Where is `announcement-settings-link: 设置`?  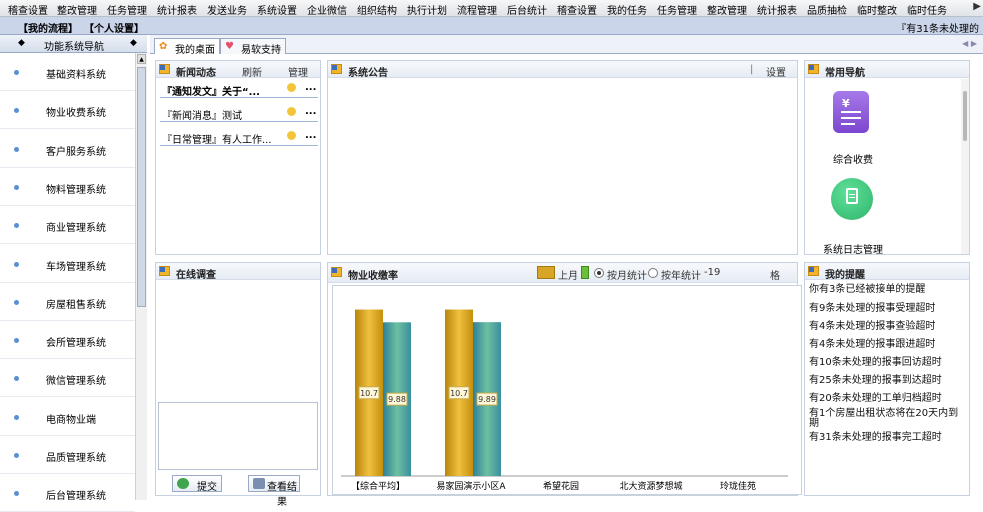
announcement-settings-link: 设置 is located at coordinates (776, 71).